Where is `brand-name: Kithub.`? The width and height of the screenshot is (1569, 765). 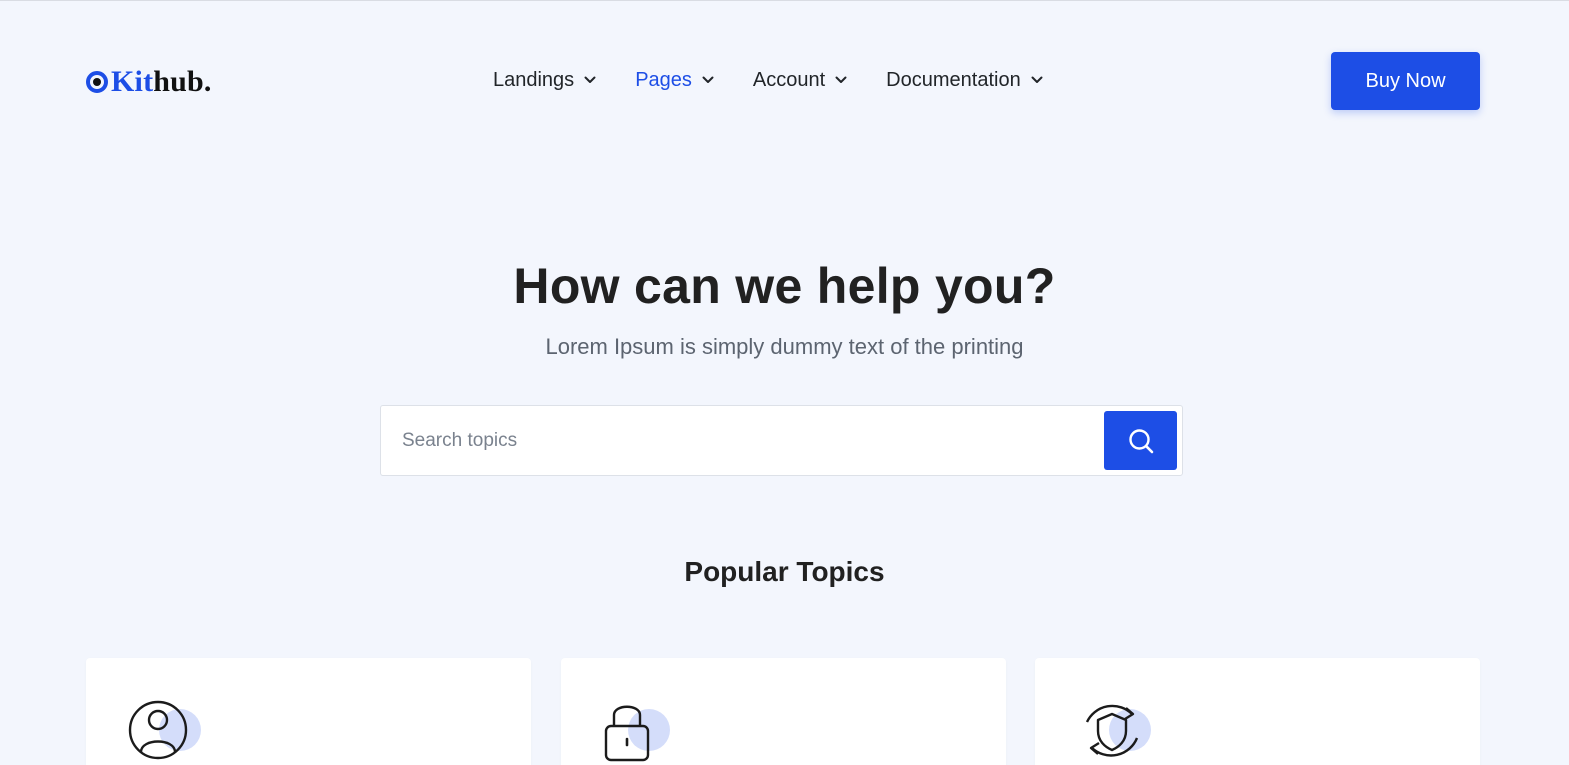 brand-name: Kithub. is located at coordinates (161, 82).